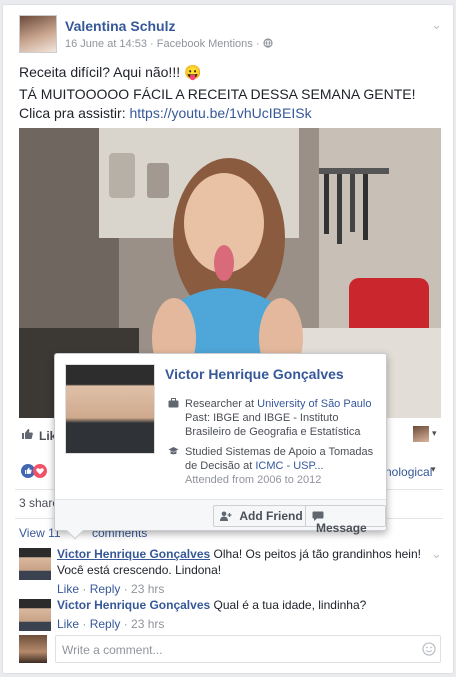  What do you see at coordinates (120, 26) in the screenshot?
I see `author-name: Valentina Schulz` at bounding box center [120, 26].